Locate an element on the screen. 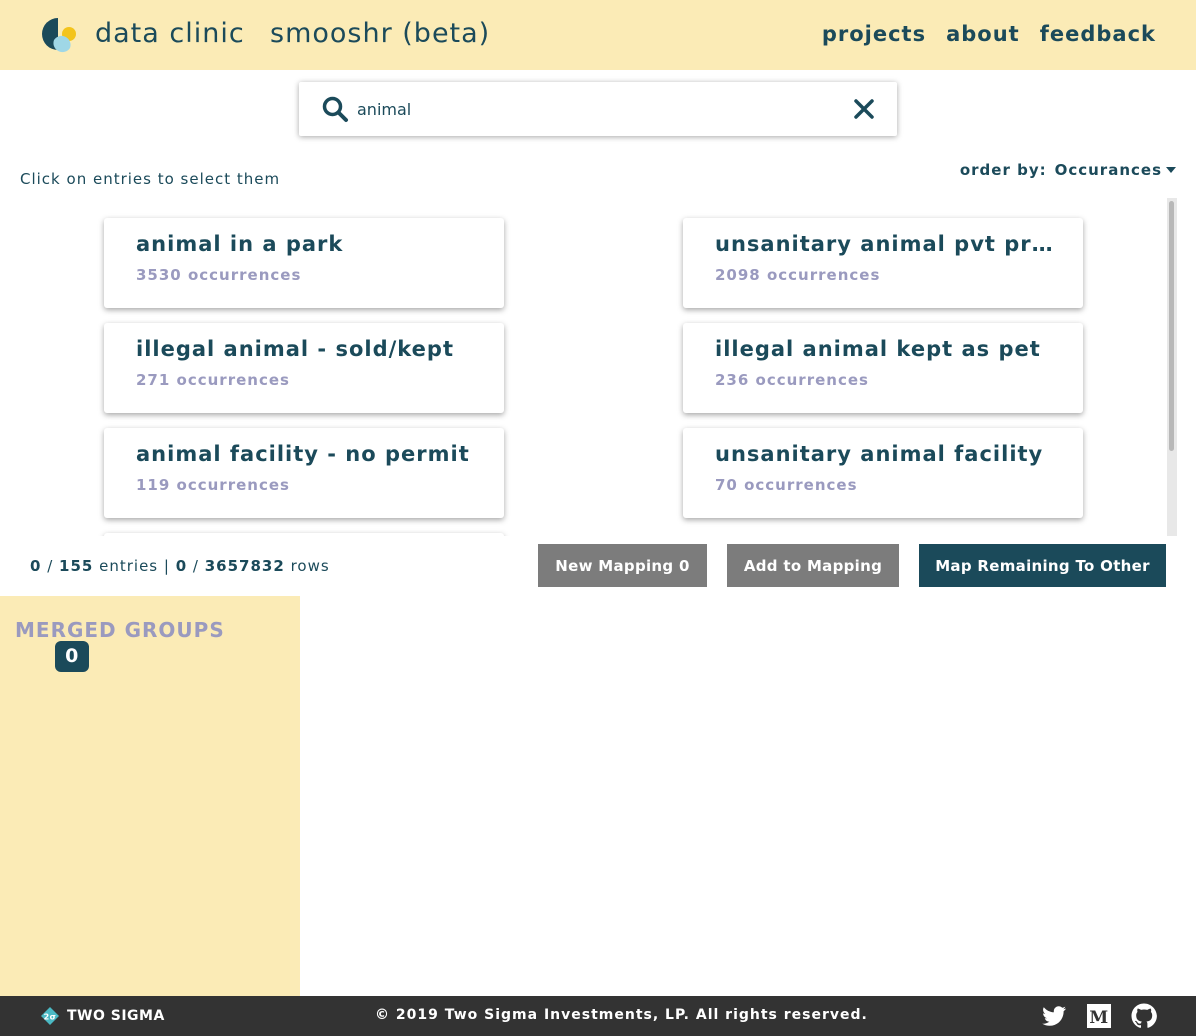 The width and height of the screenshot is (1196, 1036). order-by-label: order by: is located at coordinates (1003, 170).